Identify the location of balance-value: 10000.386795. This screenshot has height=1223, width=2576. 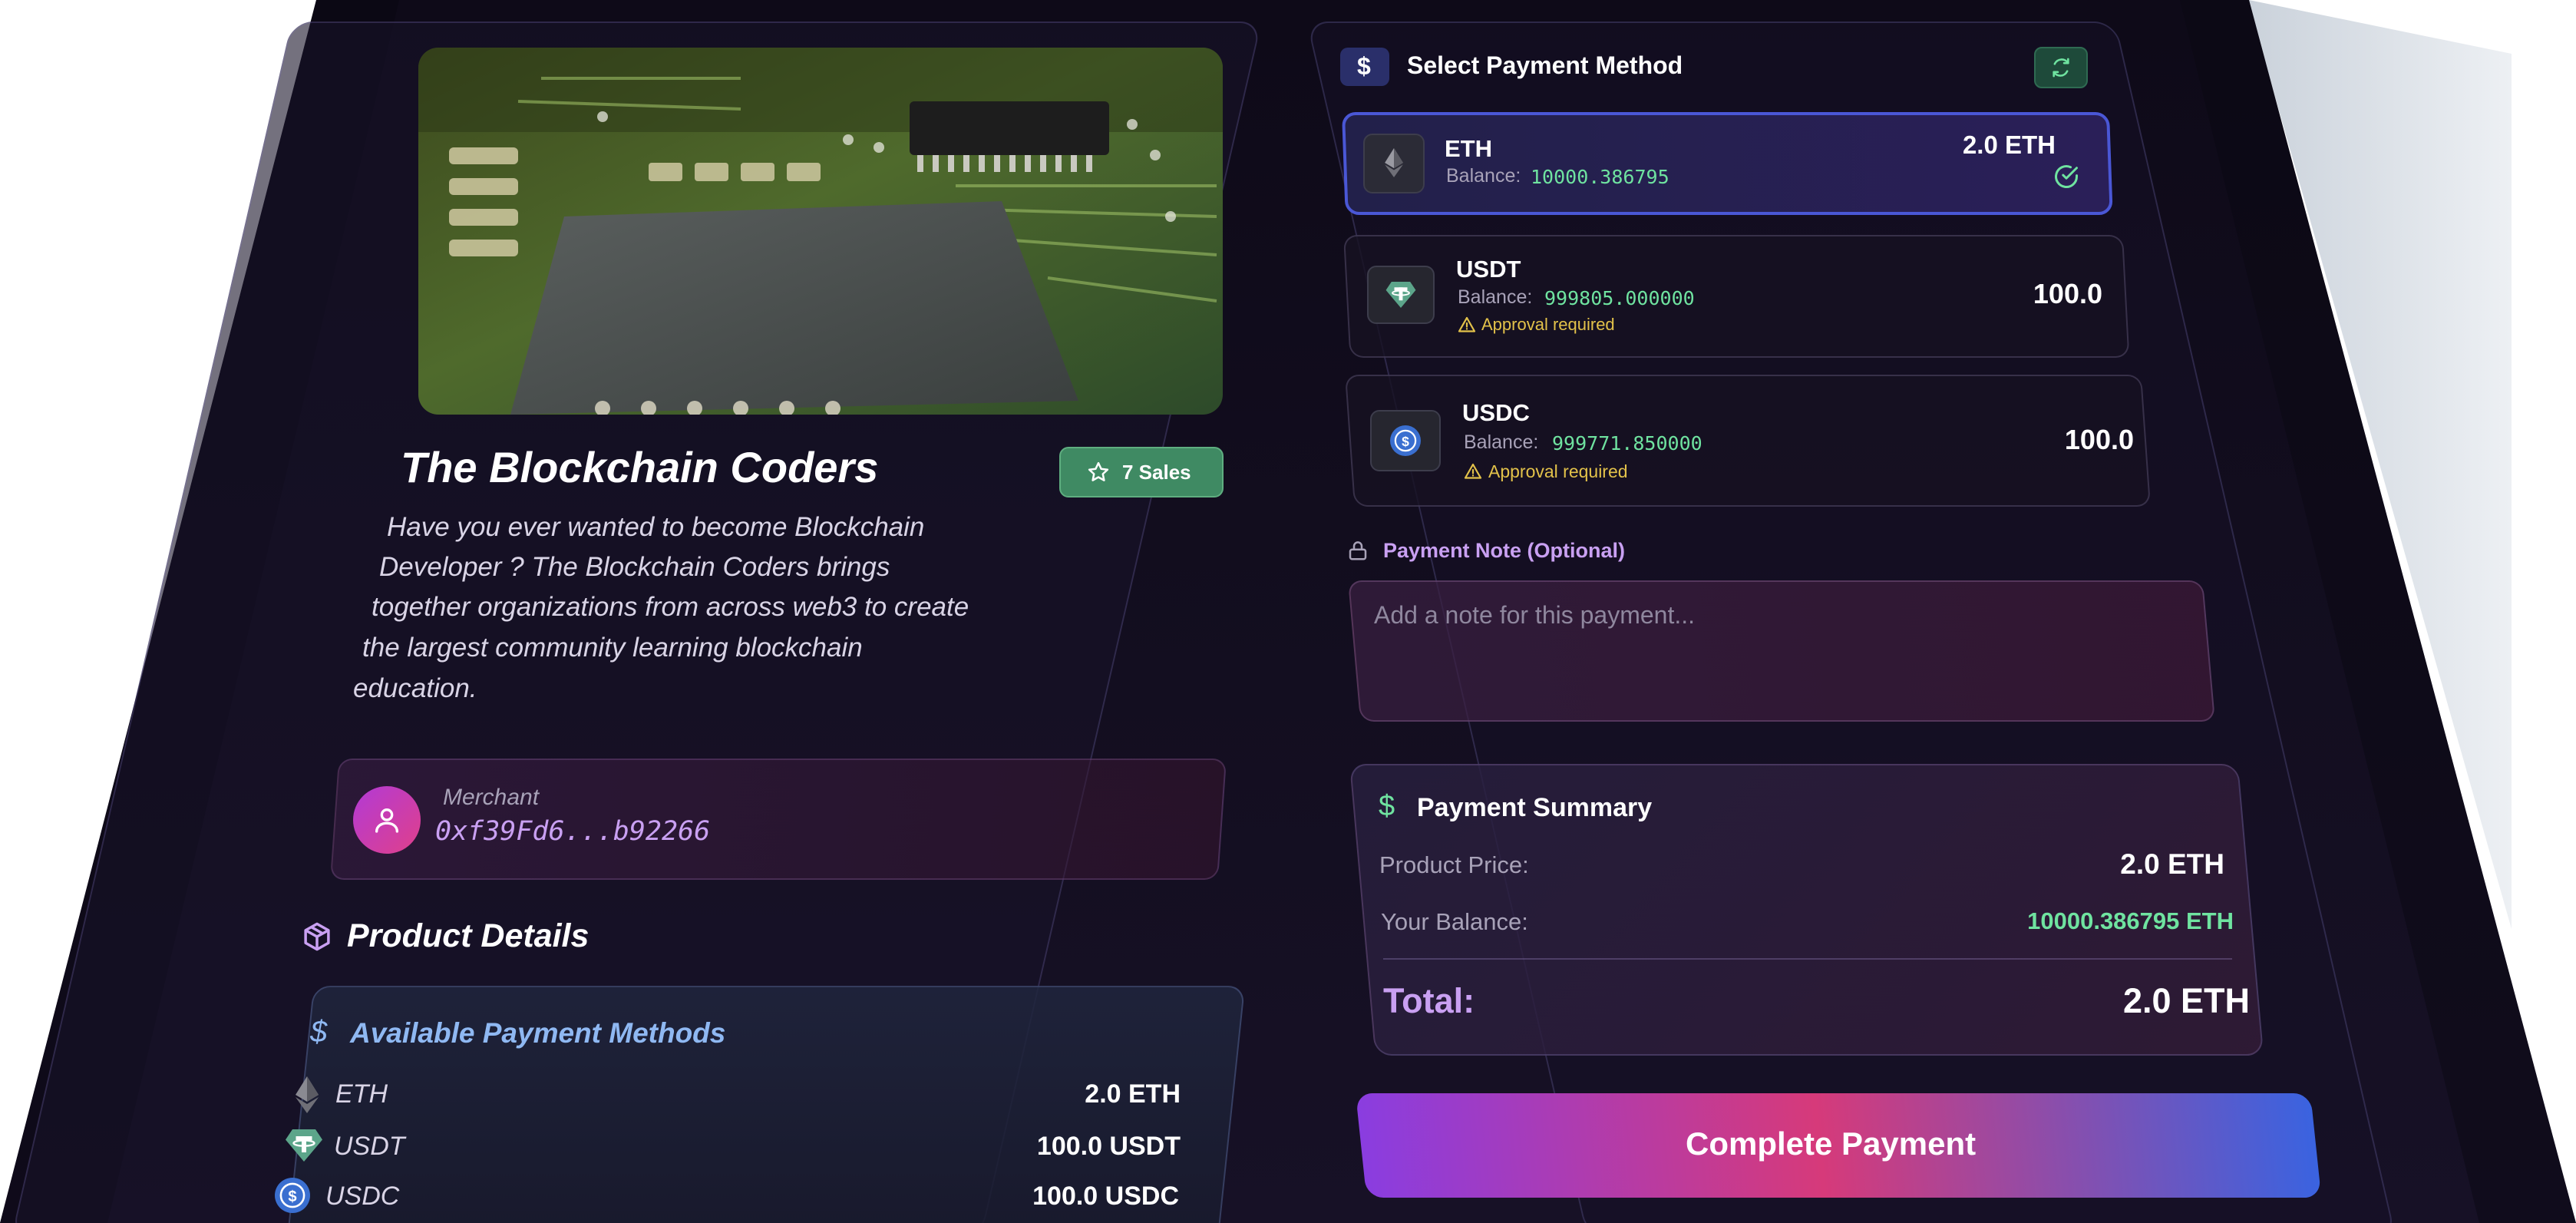
(1600, 177).